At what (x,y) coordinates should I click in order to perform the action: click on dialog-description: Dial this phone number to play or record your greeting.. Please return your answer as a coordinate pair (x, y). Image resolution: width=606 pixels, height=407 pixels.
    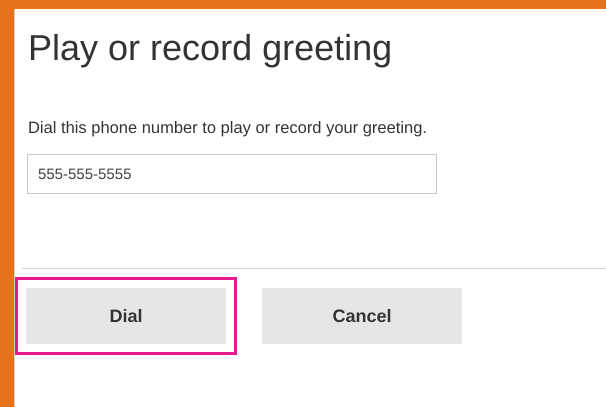
    Looking at the image, I should click on (228, 128).